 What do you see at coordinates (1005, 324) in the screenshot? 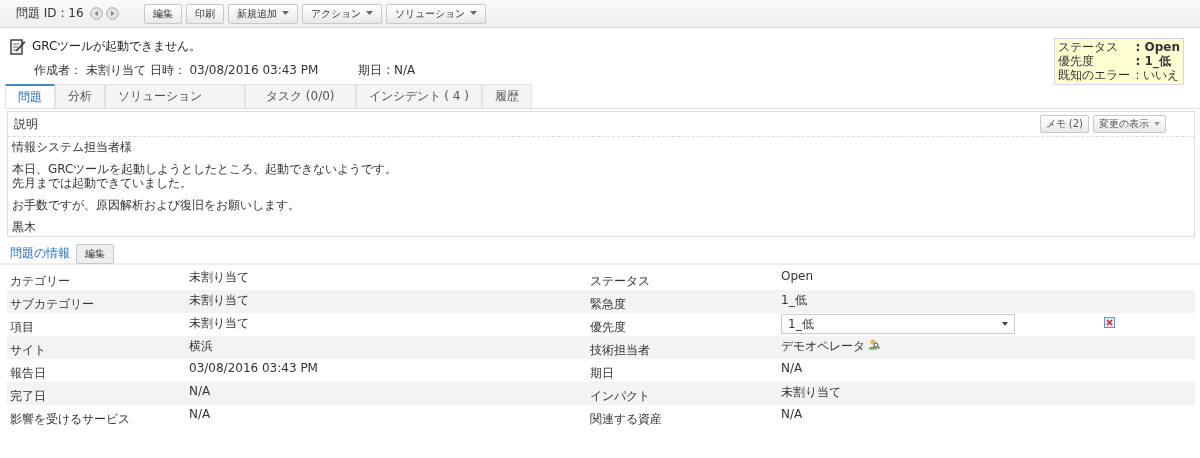
I see `caret-icon` at bounding box center [1005, 324].